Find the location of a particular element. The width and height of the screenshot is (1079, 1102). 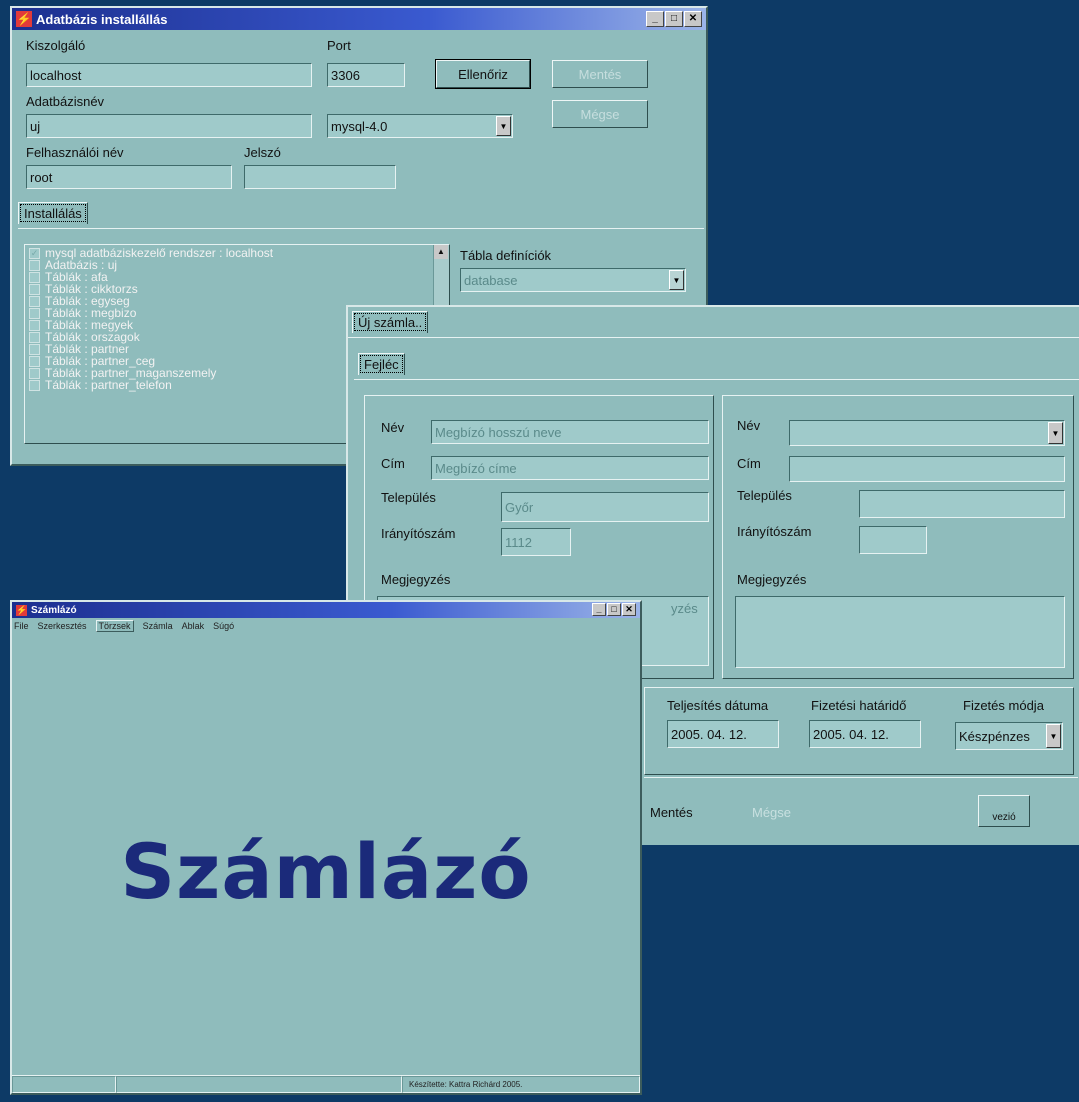

customer-note-label: Megjegyzés is located at coordinates (772, 579).